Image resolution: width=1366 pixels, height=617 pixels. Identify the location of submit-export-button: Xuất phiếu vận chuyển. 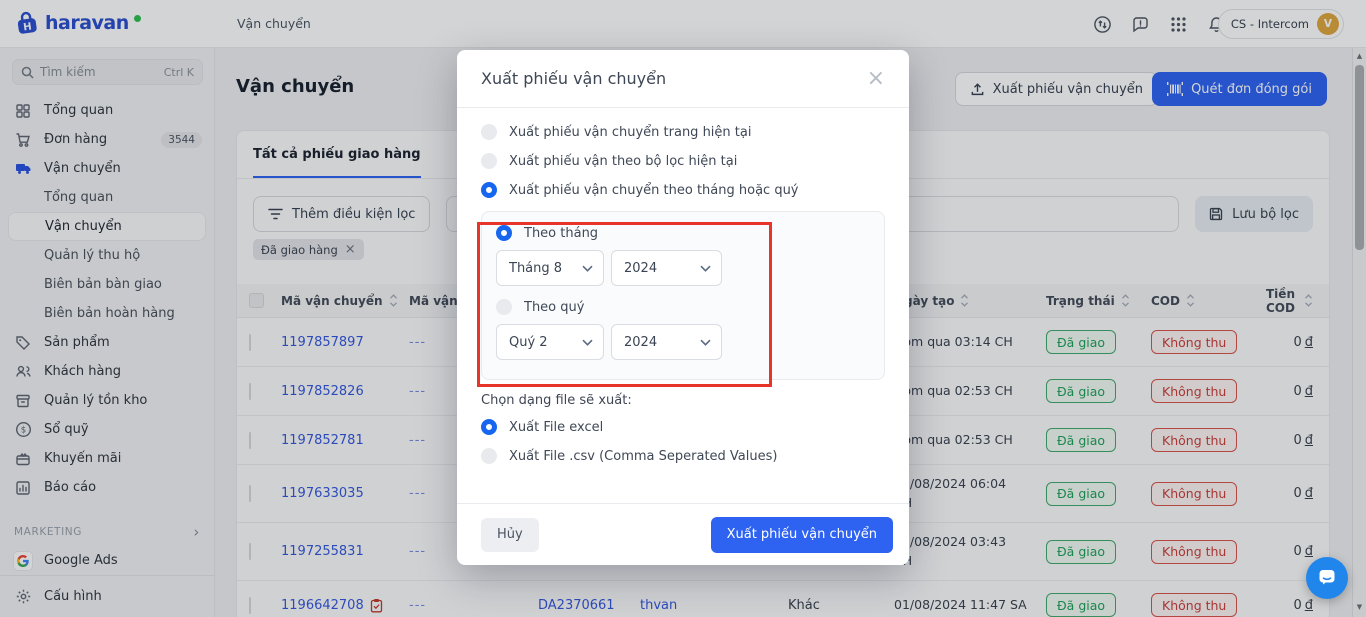
(801, 534).